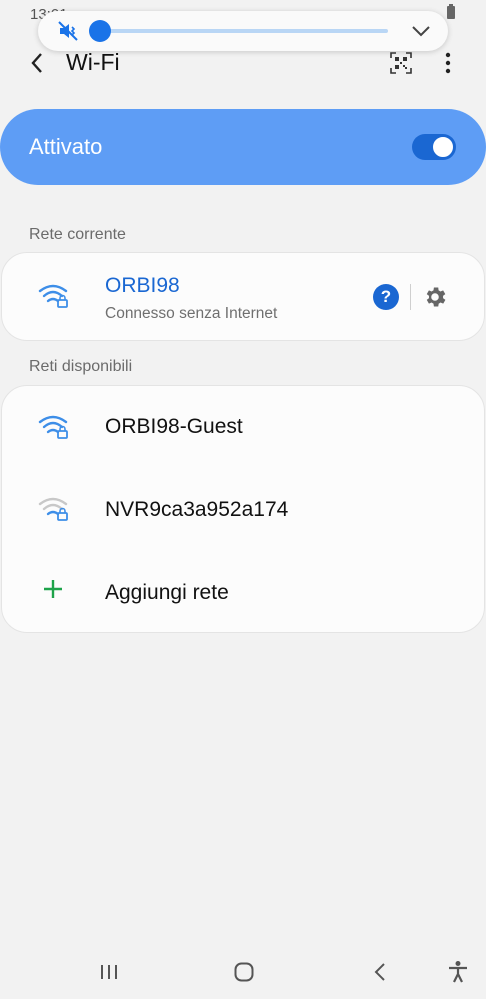 The height and width of the screenshot is (999, 486). Describe the element at coordinates (197, 509) in the screenshot. I see `network-name: NVR9ca3a952a174` at that location.